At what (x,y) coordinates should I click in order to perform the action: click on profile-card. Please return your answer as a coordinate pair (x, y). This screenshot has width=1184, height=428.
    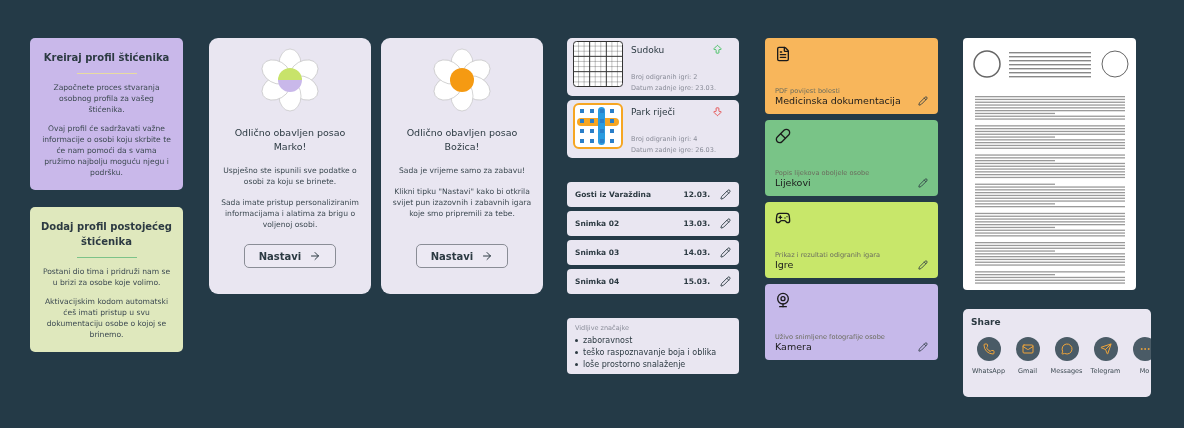
    Looking at the image, I should click on (106, 114).